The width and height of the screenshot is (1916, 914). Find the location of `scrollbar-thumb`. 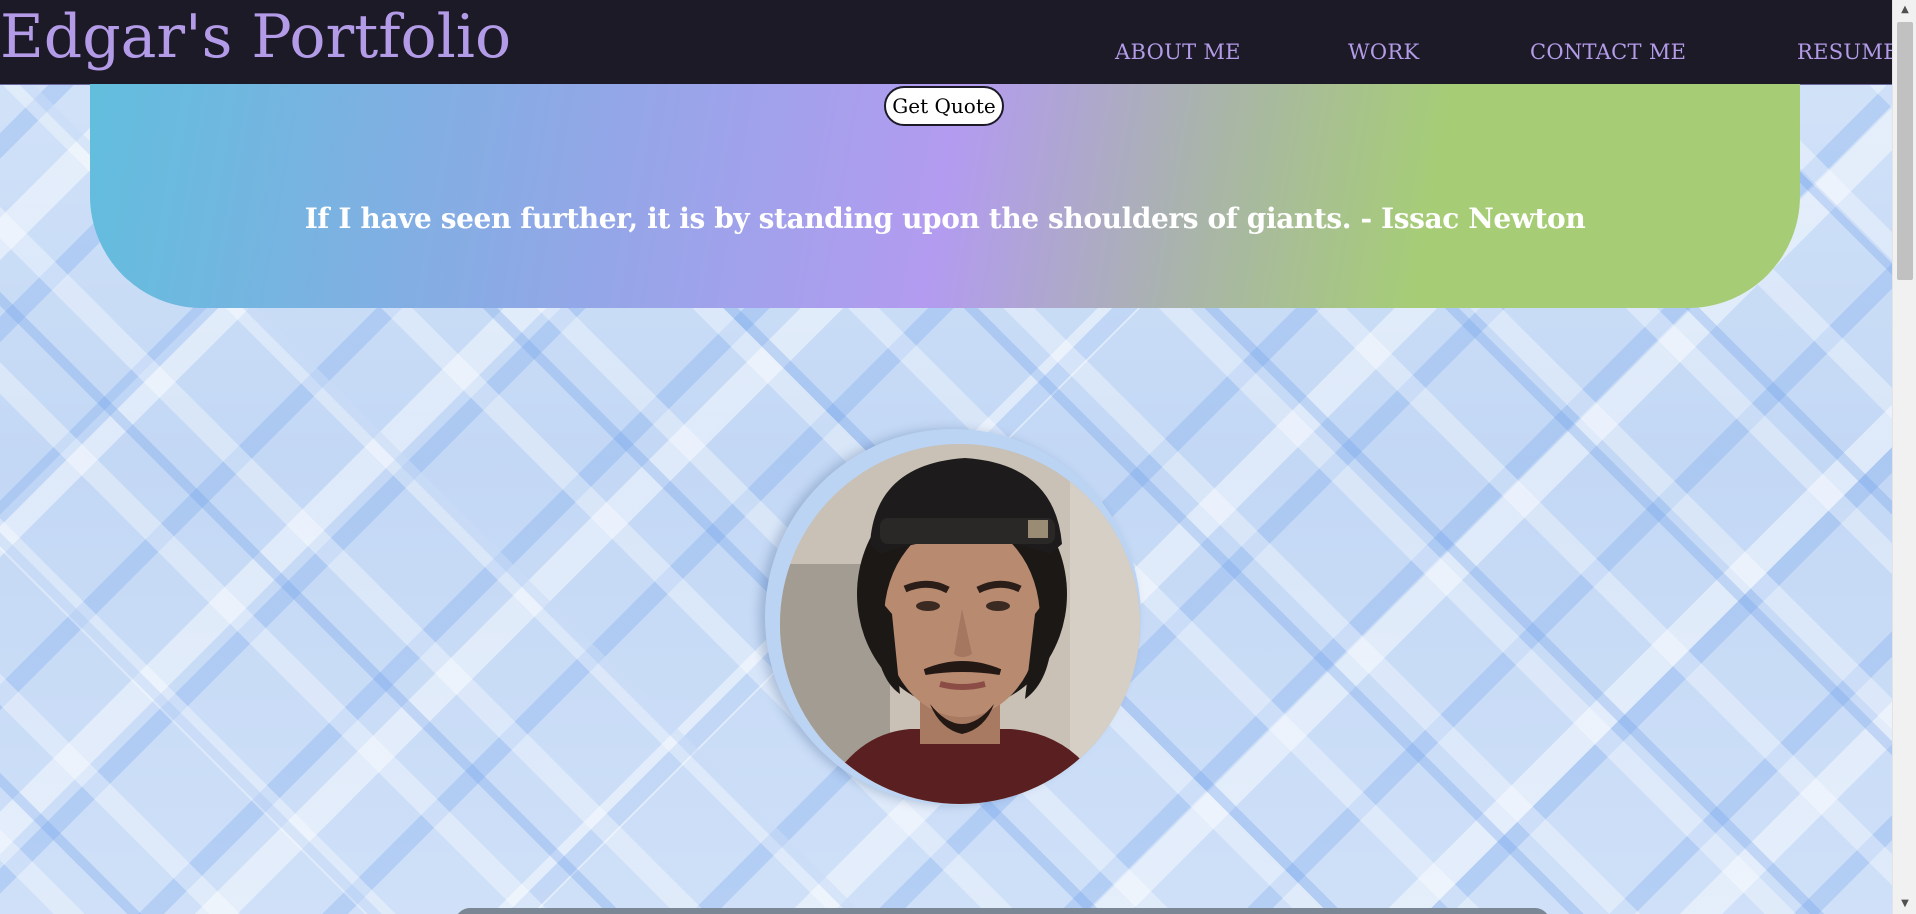

scrollbar-thumb is located at coordinates (1905, 151).